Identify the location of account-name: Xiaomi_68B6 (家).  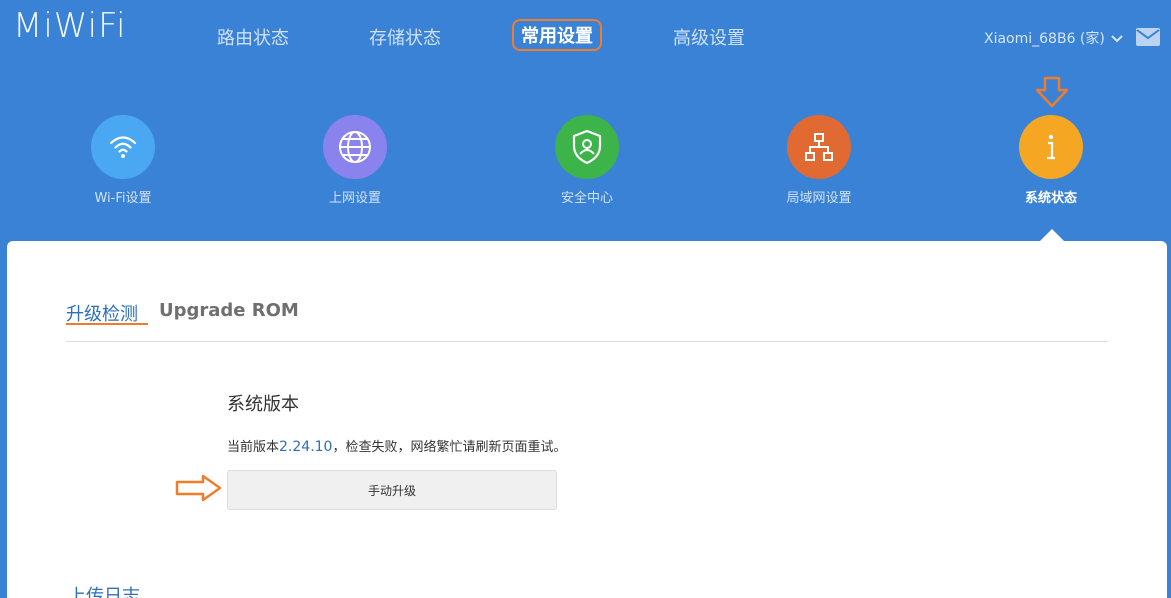
(1044, 39).